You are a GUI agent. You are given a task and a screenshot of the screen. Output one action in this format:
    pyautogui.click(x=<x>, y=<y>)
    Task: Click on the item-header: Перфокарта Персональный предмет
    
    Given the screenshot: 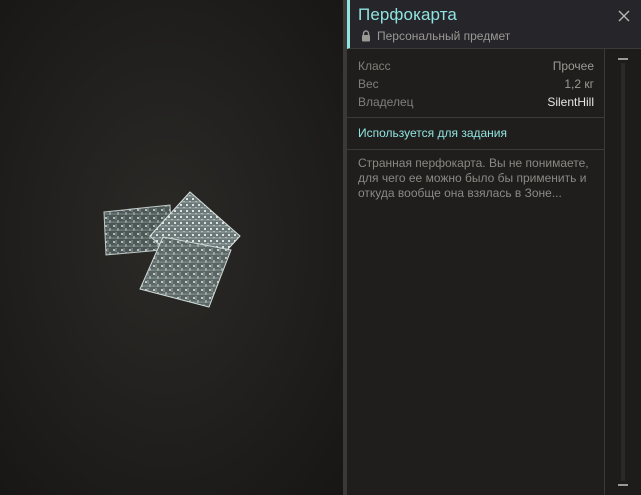 What is the action you would take?
    pyautogui.click(x=494, y=24)
    